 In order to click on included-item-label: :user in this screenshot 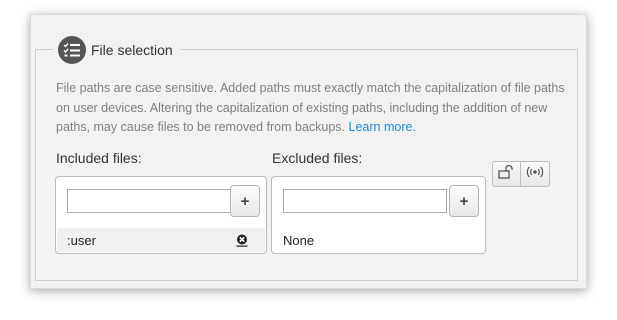, I will do `click(81, 240)`.